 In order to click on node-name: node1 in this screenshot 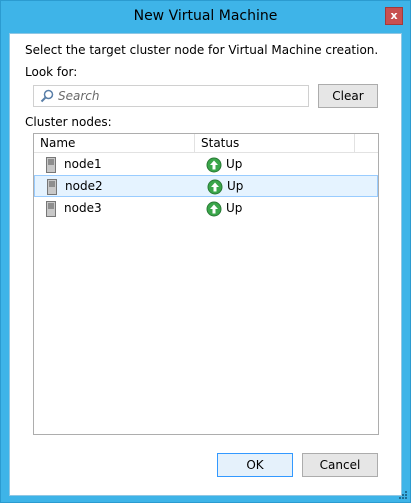, I will do `click(83, 164)`.